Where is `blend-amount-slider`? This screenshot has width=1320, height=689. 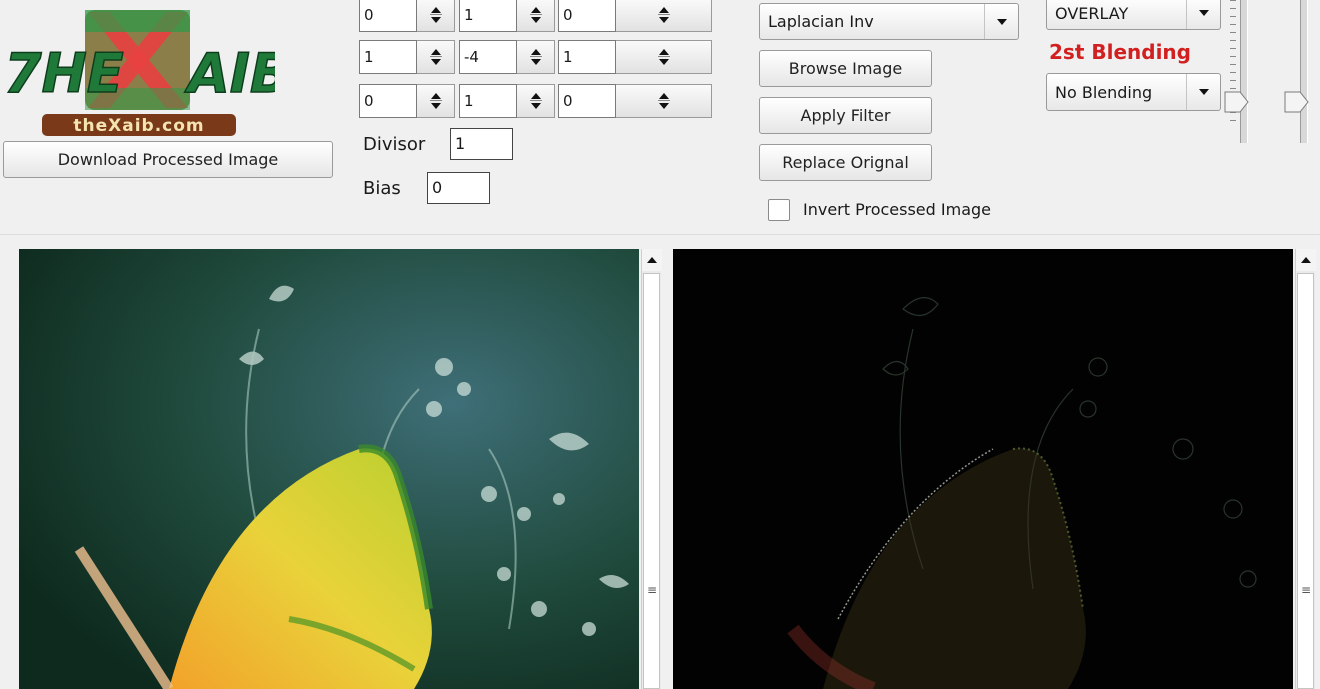
blend-amount-slider is located at coordinates (1244, 71).